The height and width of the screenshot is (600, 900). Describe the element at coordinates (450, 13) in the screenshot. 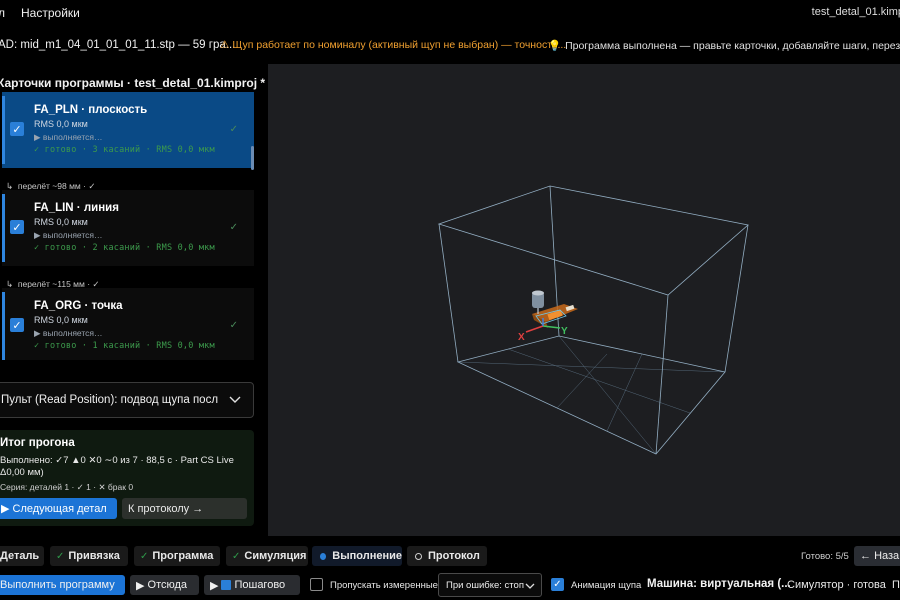

I see `menu-bar: л Настройки test_detal_01.kimp` at that location.